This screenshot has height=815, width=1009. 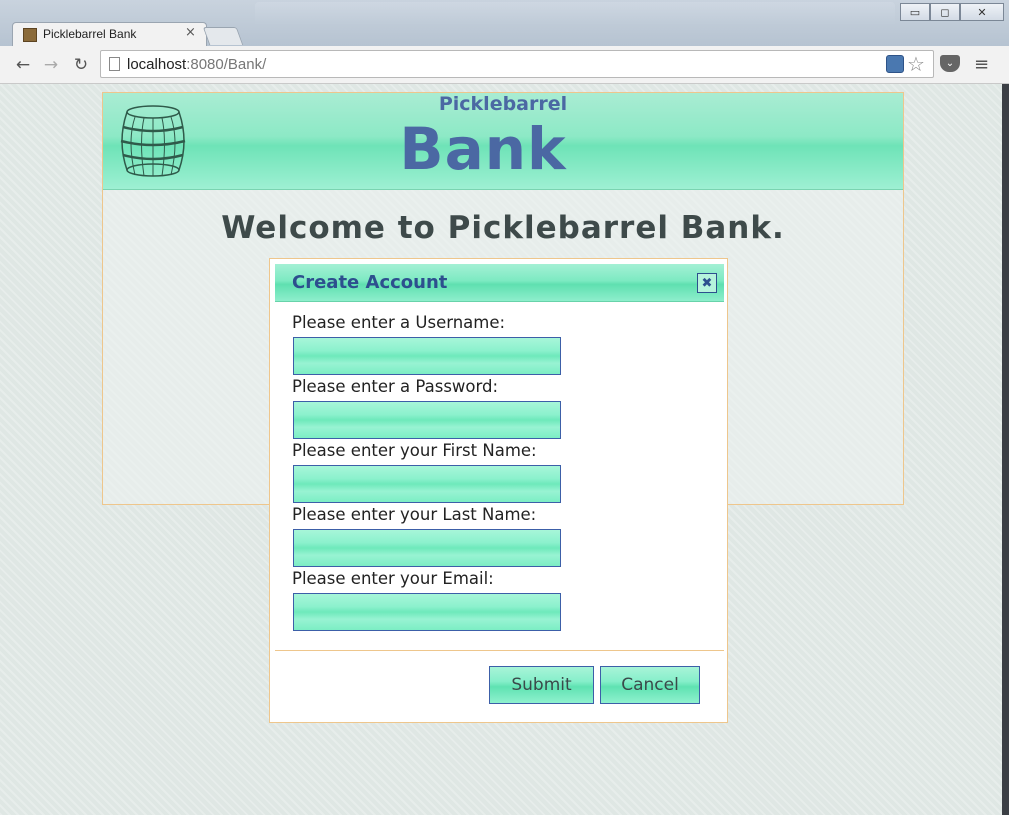 I want to click on favicon-icon, so click(x=30, y=35).